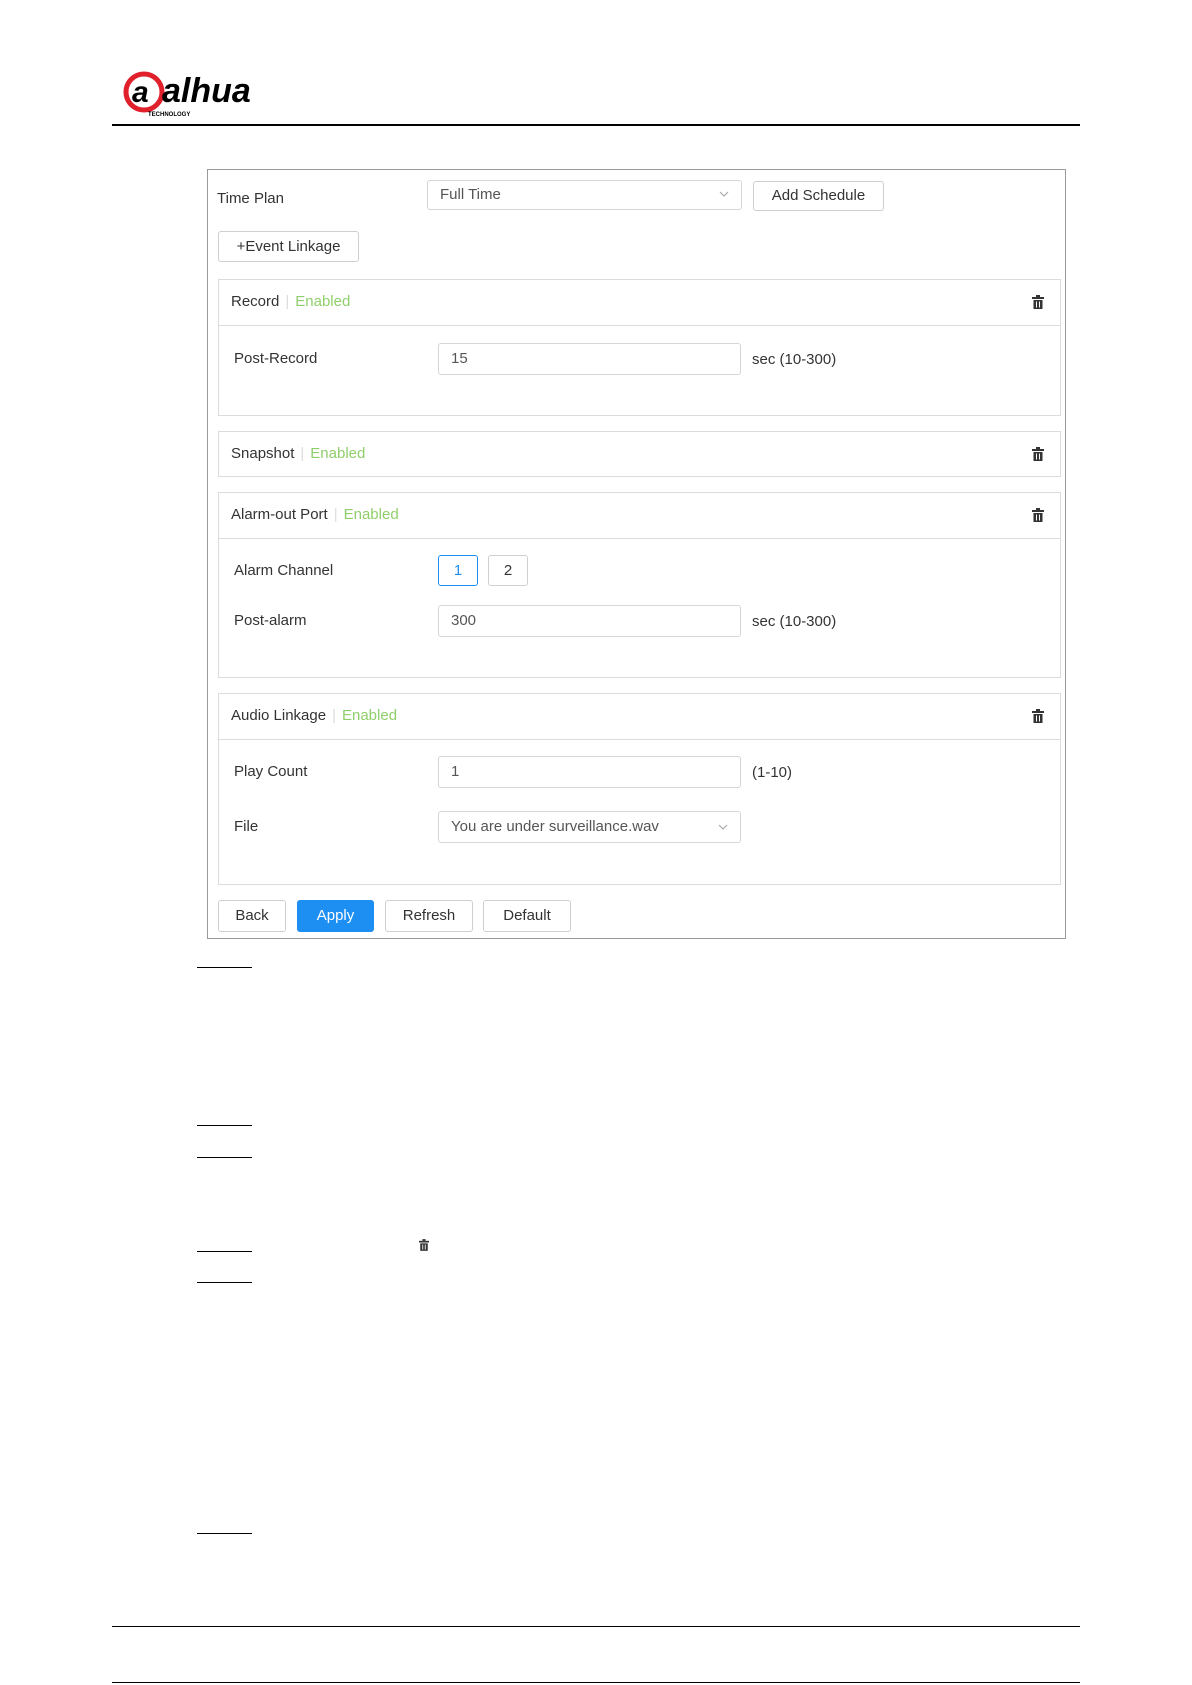 The image size is (1192, 1685). What do you see at coordinates (279, 514) in the screenshot?
I see `alarm-out-title-text: Alarm-out Port` at bounding box center [279, 514].